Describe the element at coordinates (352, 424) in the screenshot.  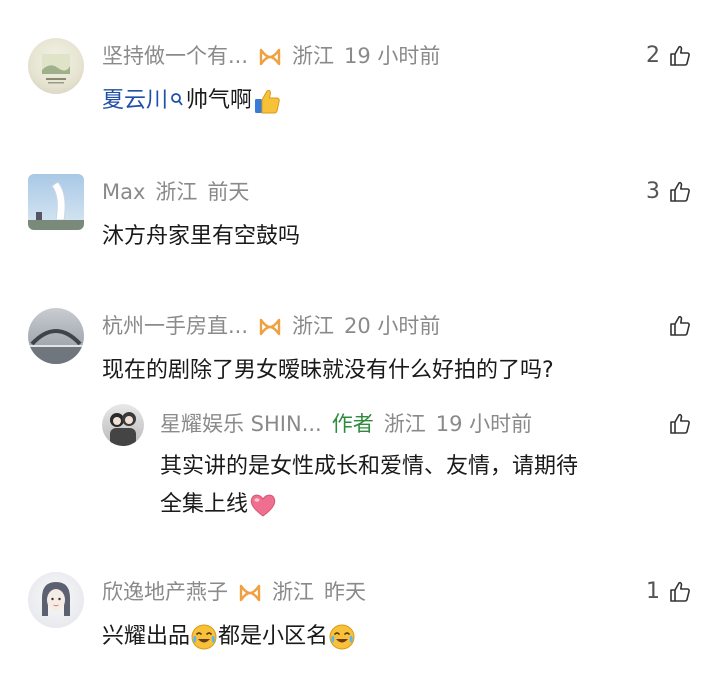
I see `author-tag: 作者` at that location.